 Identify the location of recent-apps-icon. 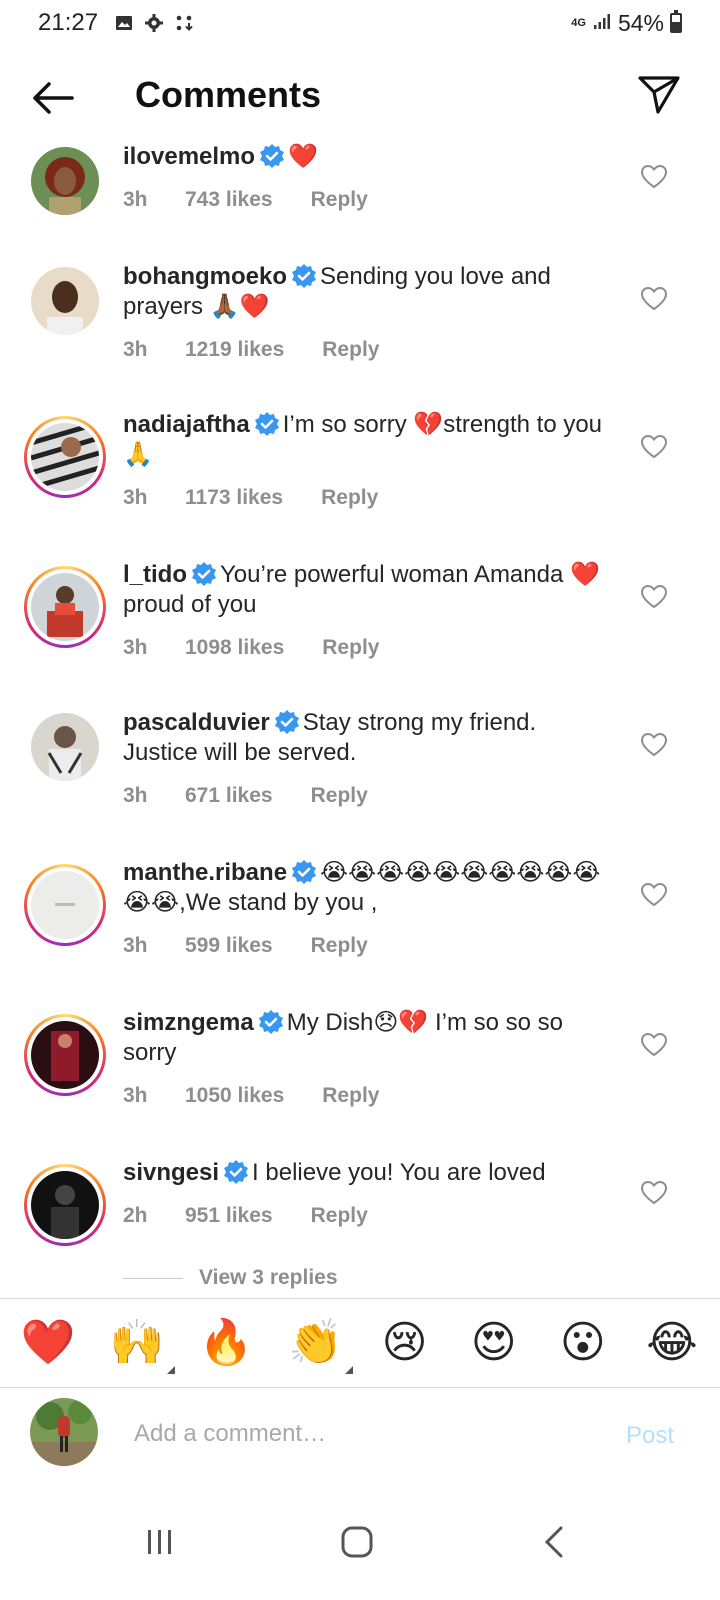
(160, 1542).